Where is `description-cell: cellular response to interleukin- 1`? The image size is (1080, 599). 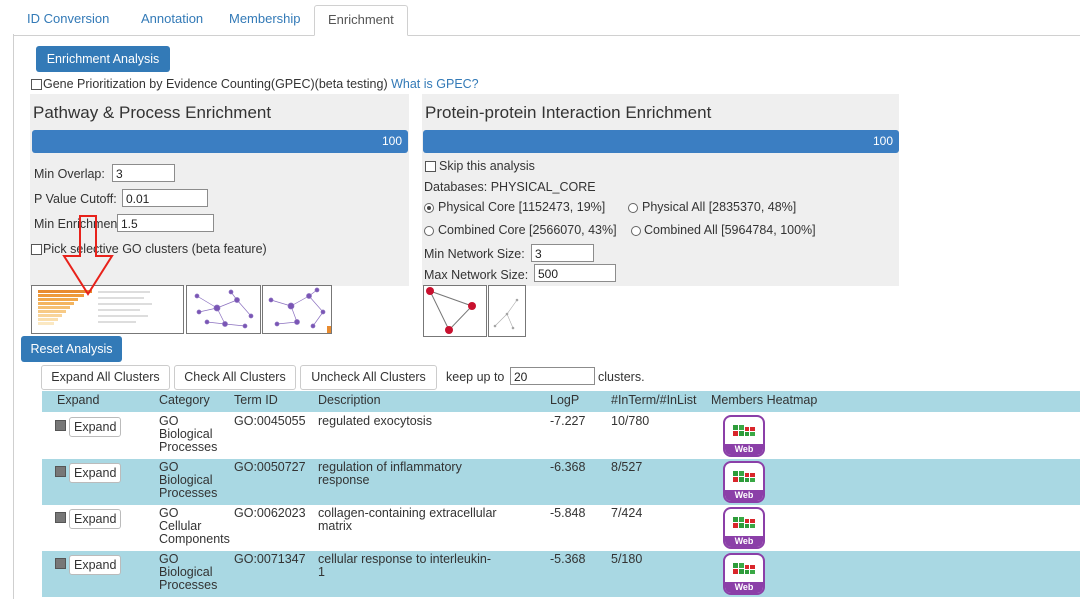
description-cell: cellular response to interleukin- 1 is located at coordinates (405, 565).